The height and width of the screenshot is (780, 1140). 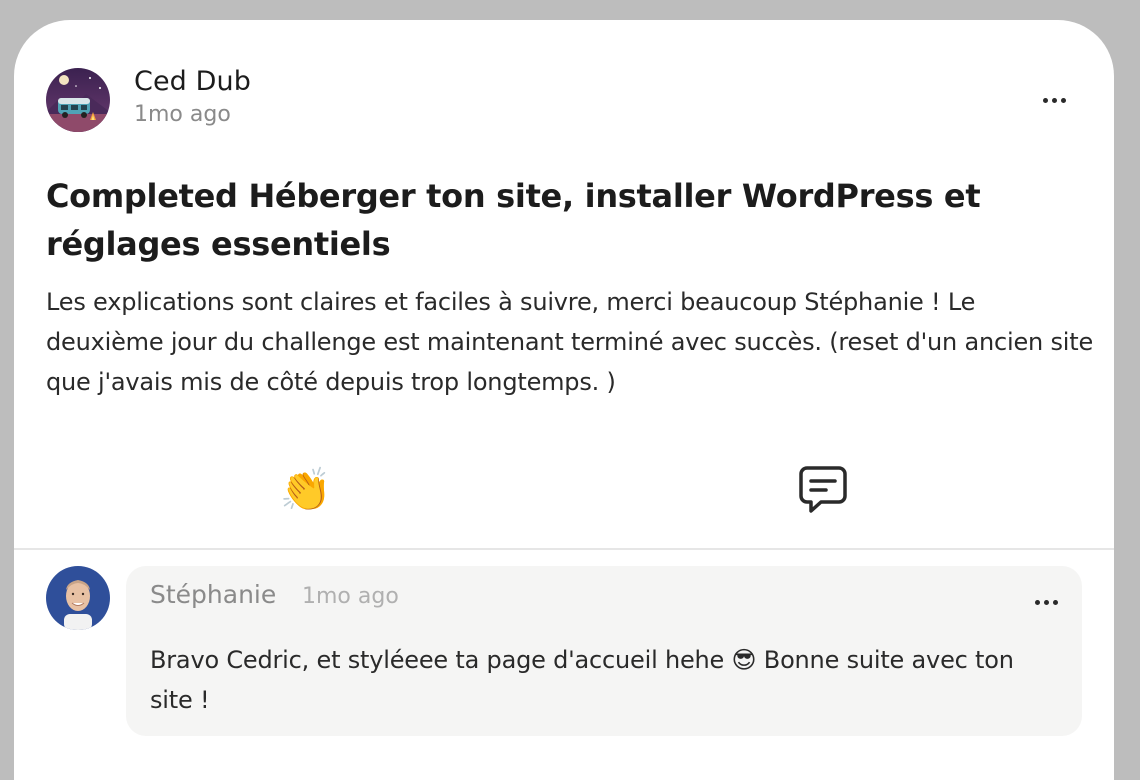 I want to click on comment-button, so click(x=823, y=490).